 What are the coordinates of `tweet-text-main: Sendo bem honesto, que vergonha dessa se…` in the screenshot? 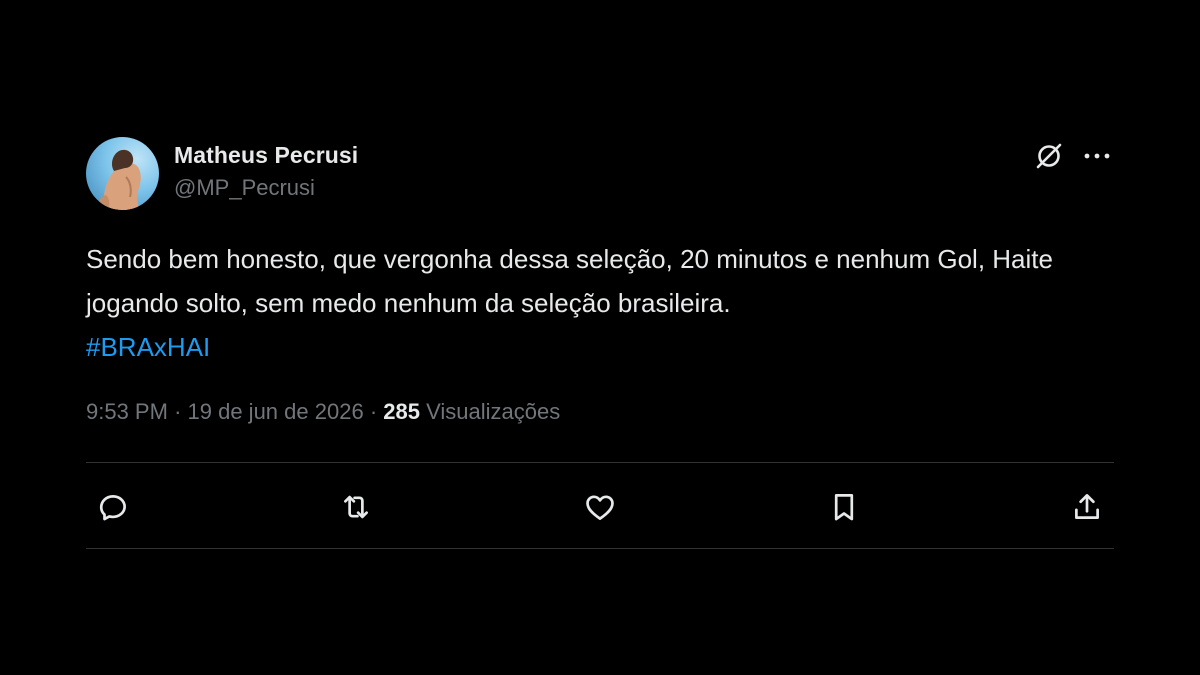 It's located at (569, 281).